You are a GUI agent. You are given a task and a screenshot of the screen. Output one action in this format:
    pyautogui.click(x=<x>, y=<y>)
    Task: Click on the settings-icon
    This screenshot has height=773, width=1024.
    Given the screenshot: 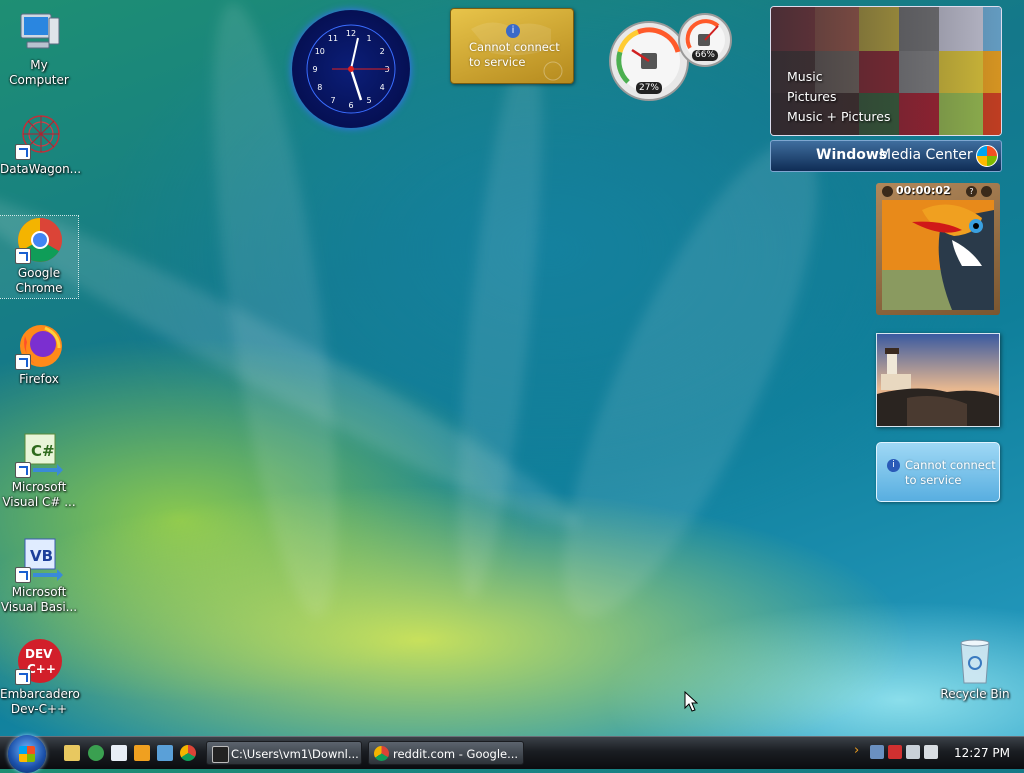 What is the action you would take?
    pyautogui.click(x=986, y=191)
    